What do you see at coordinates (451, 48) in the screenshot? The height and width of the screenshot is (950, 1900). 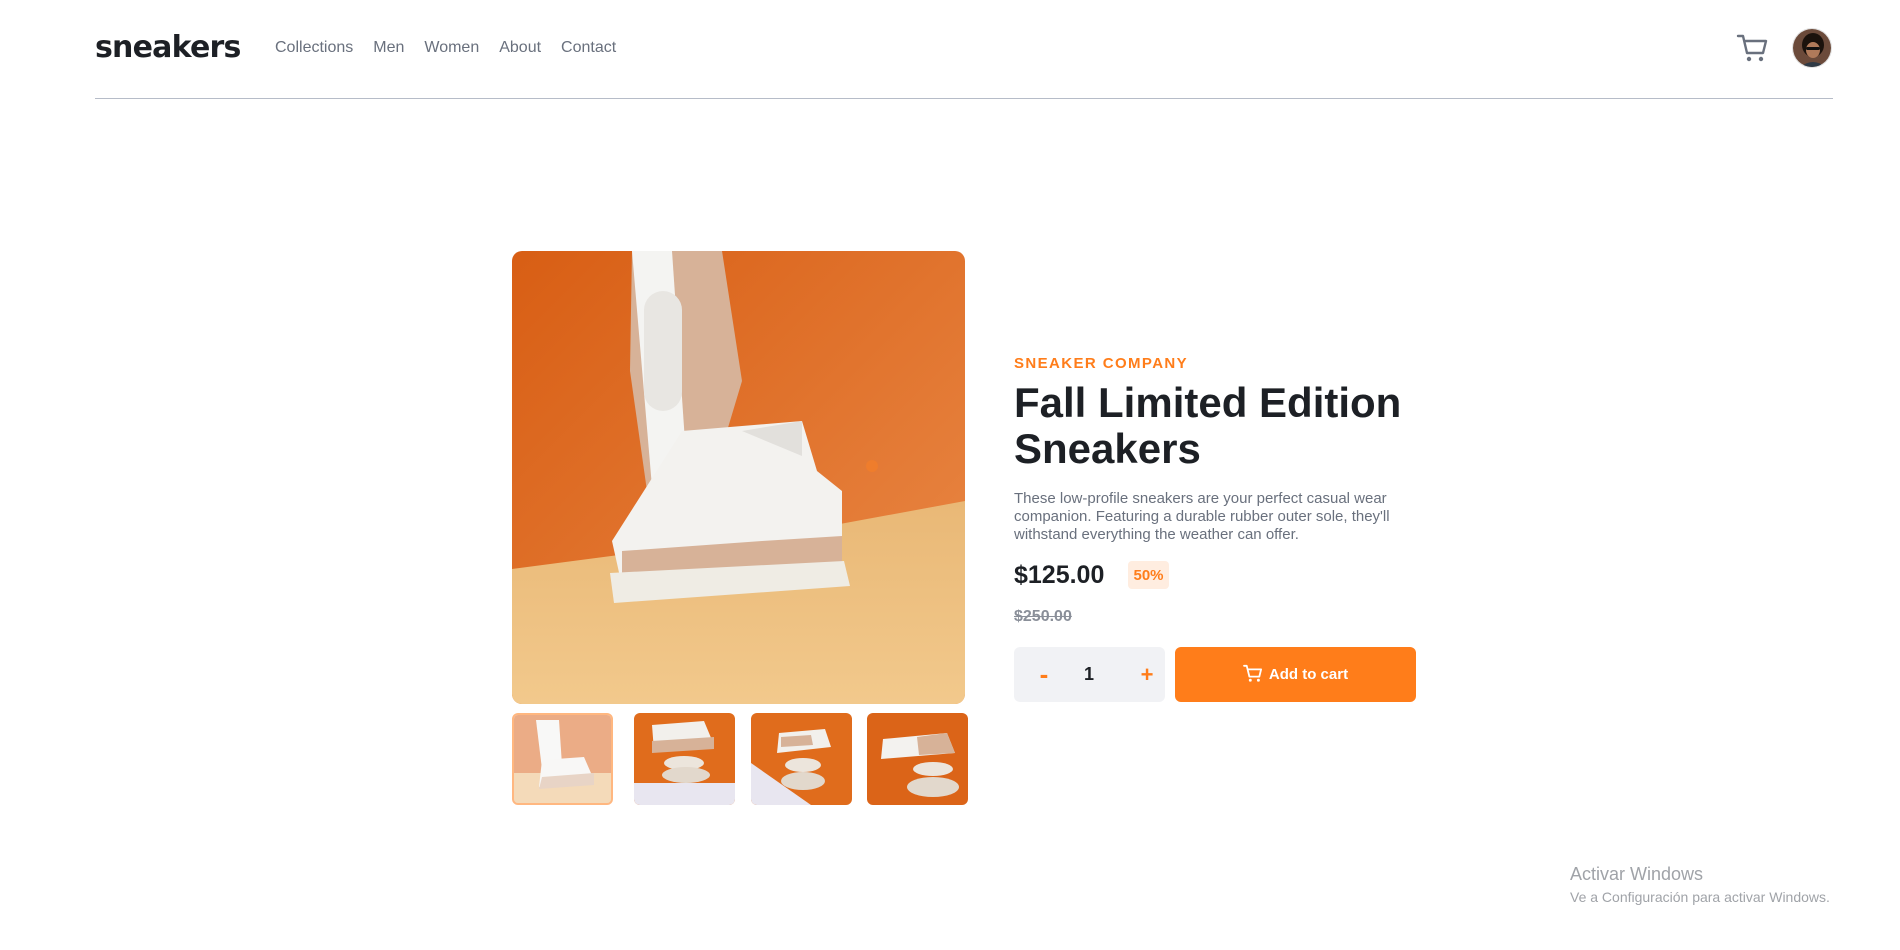 I see `nav-link-women: Women` at bounding box center [451, 48].